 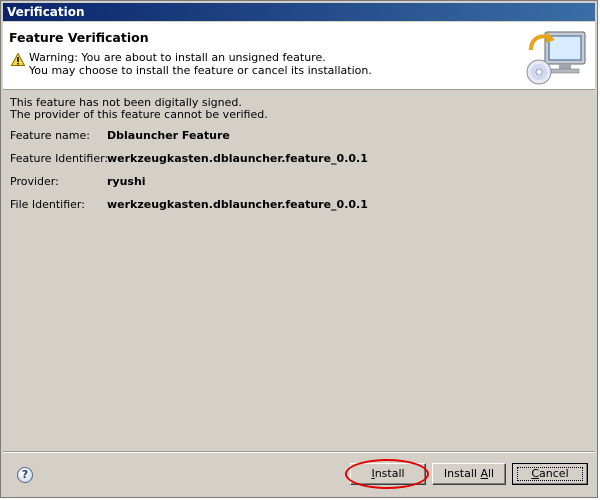 I want to click on install-all-button: Install All, so click(x=469, y=474).